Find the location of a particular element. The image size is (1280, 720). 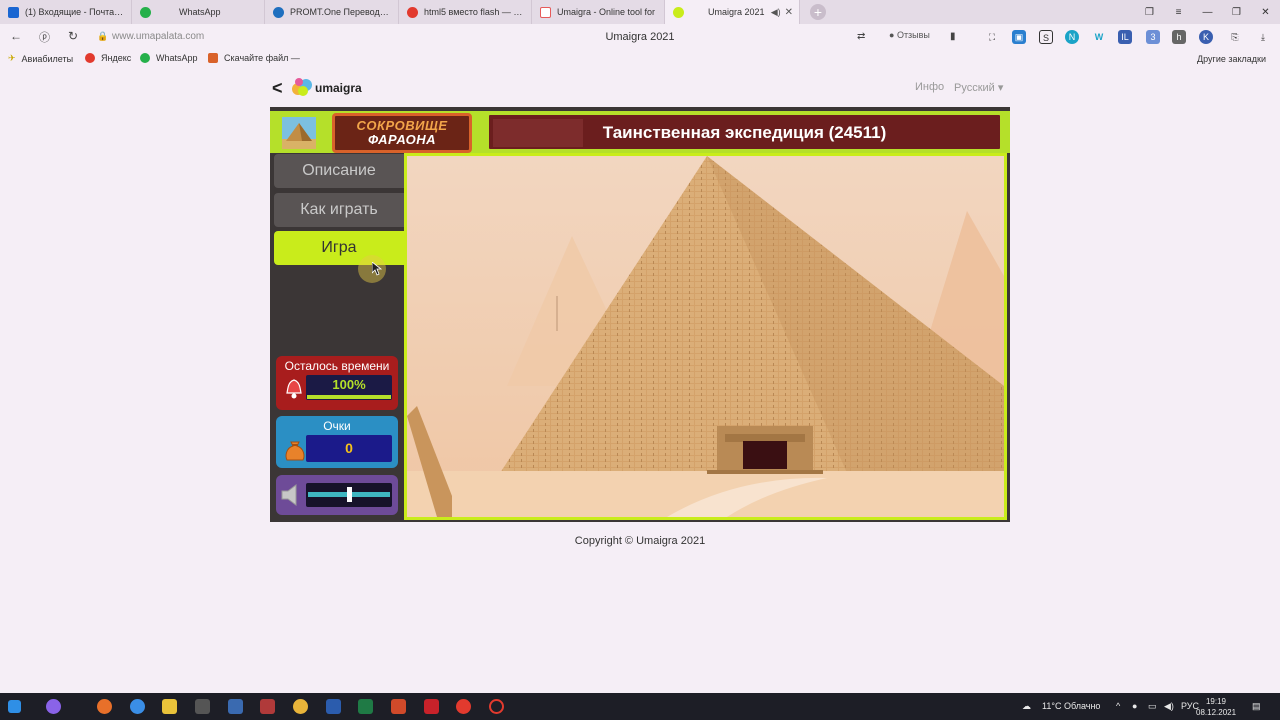

record-icon is located at coordinates (496, 706).